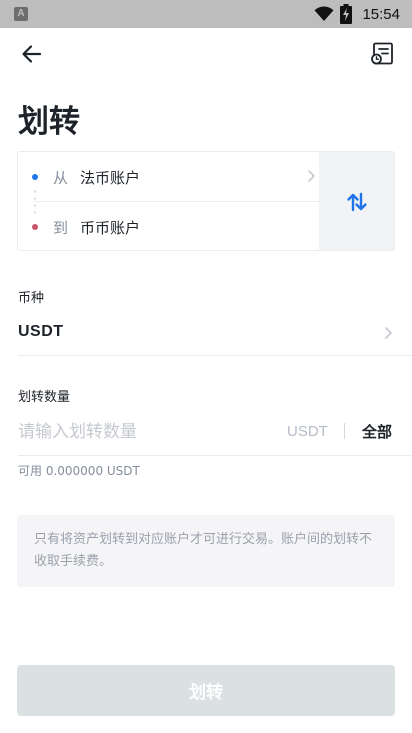 This screenshot has width=412, height=733. I want to click on battery-charging-icon, so click(346, 14).